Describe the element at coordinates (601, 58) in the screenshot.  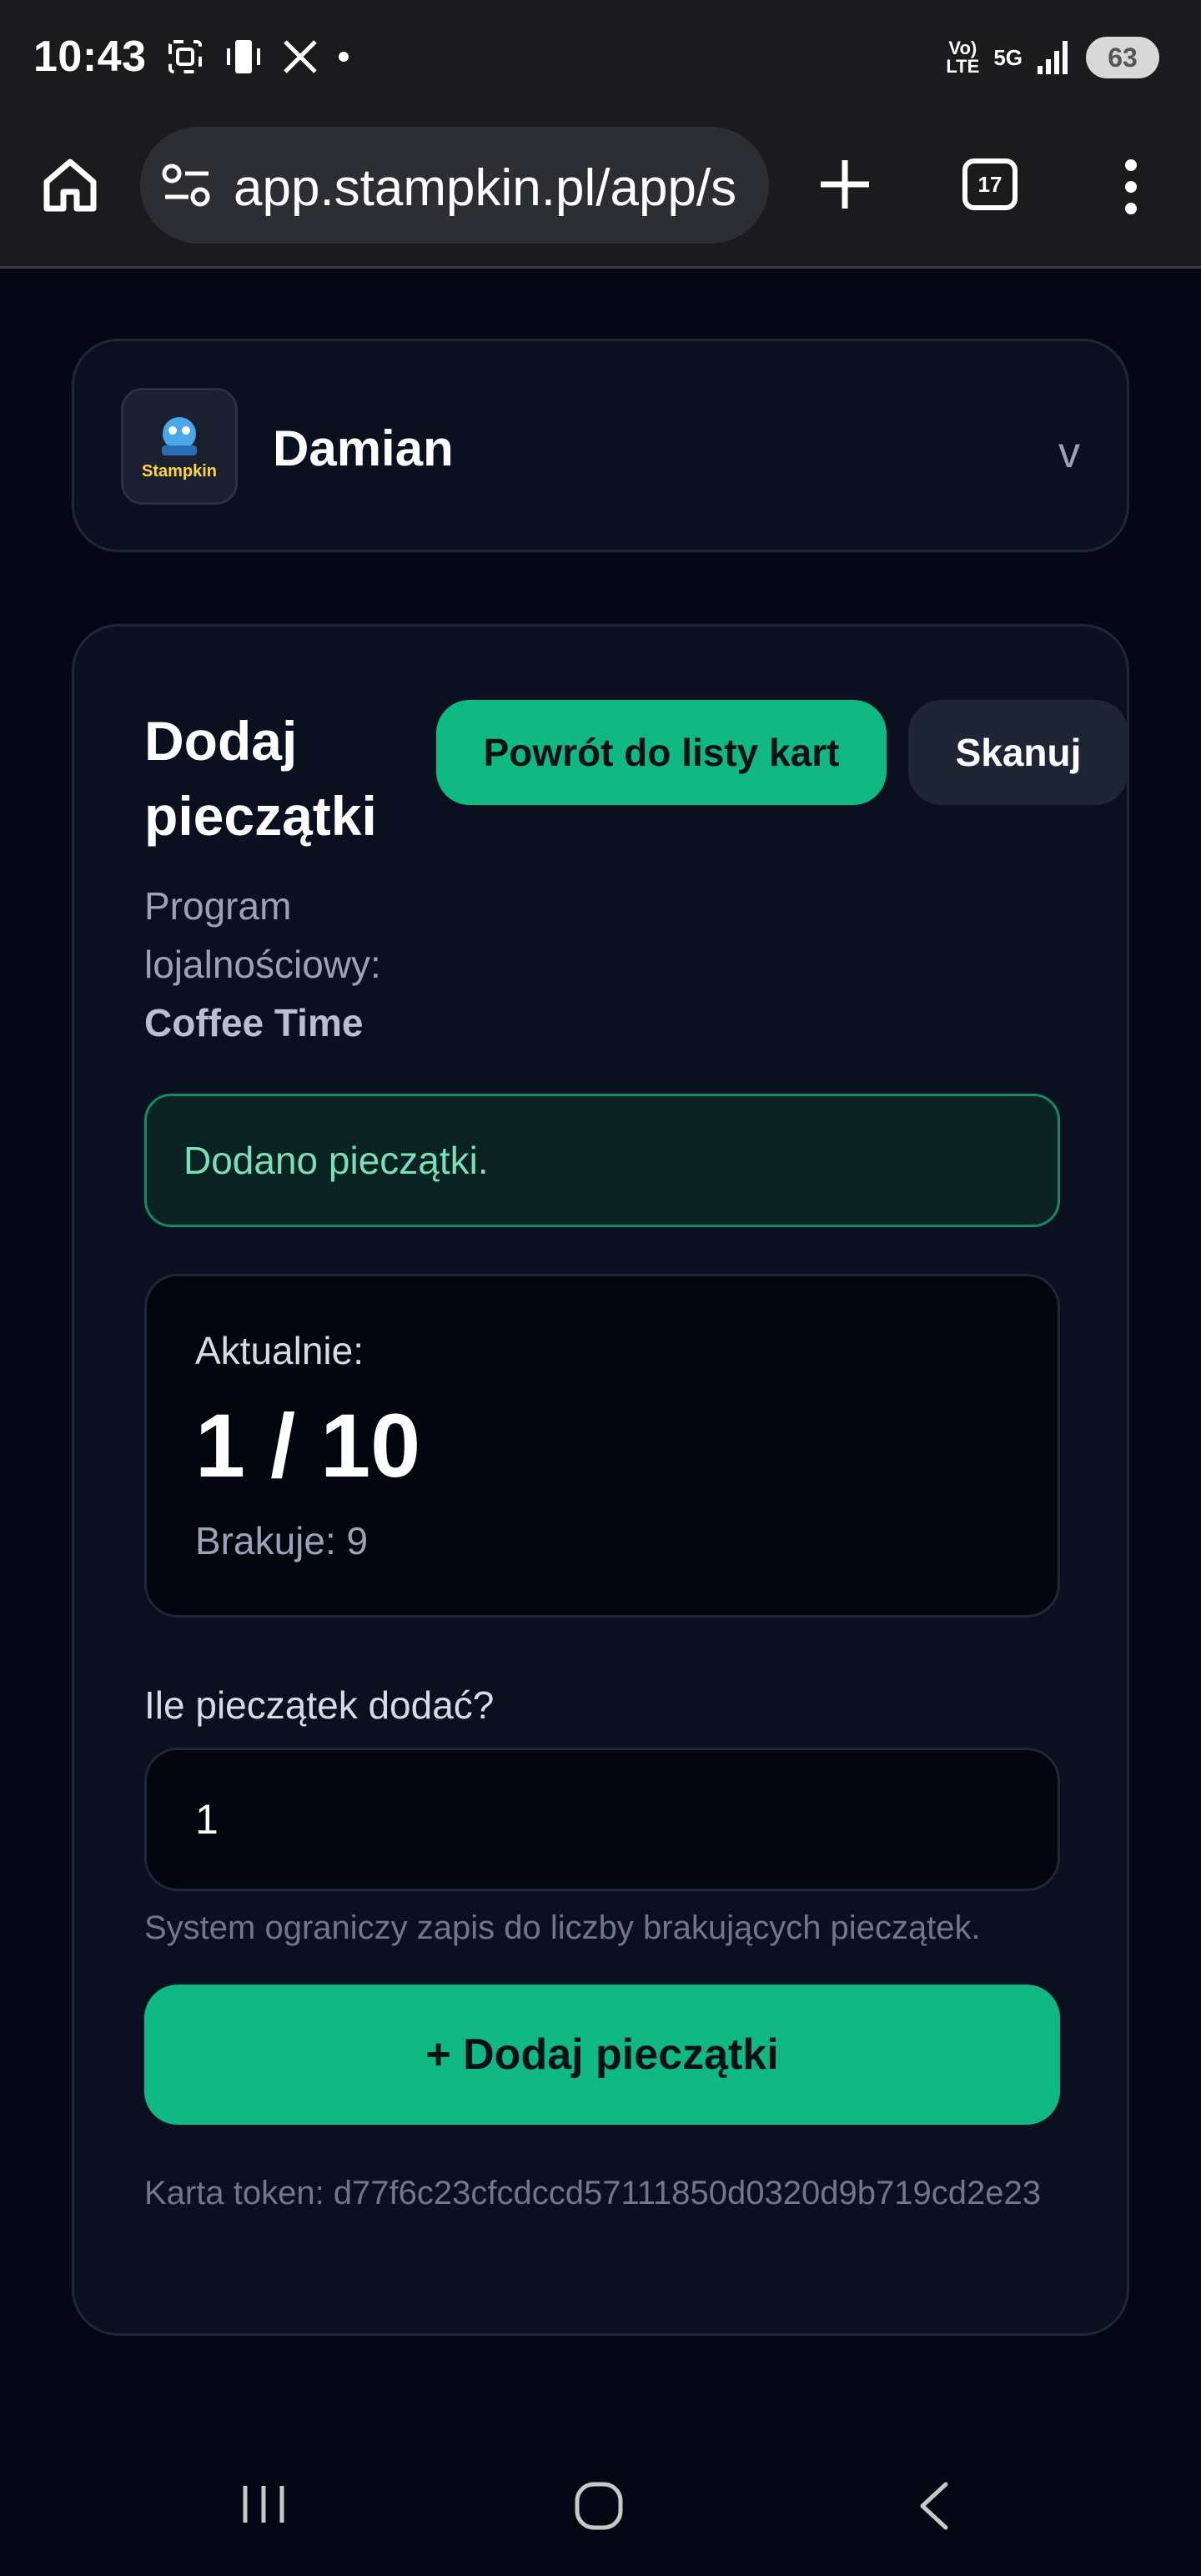
I see `status-bar: 10:43 Vo) LTE 5G 63` at that location.